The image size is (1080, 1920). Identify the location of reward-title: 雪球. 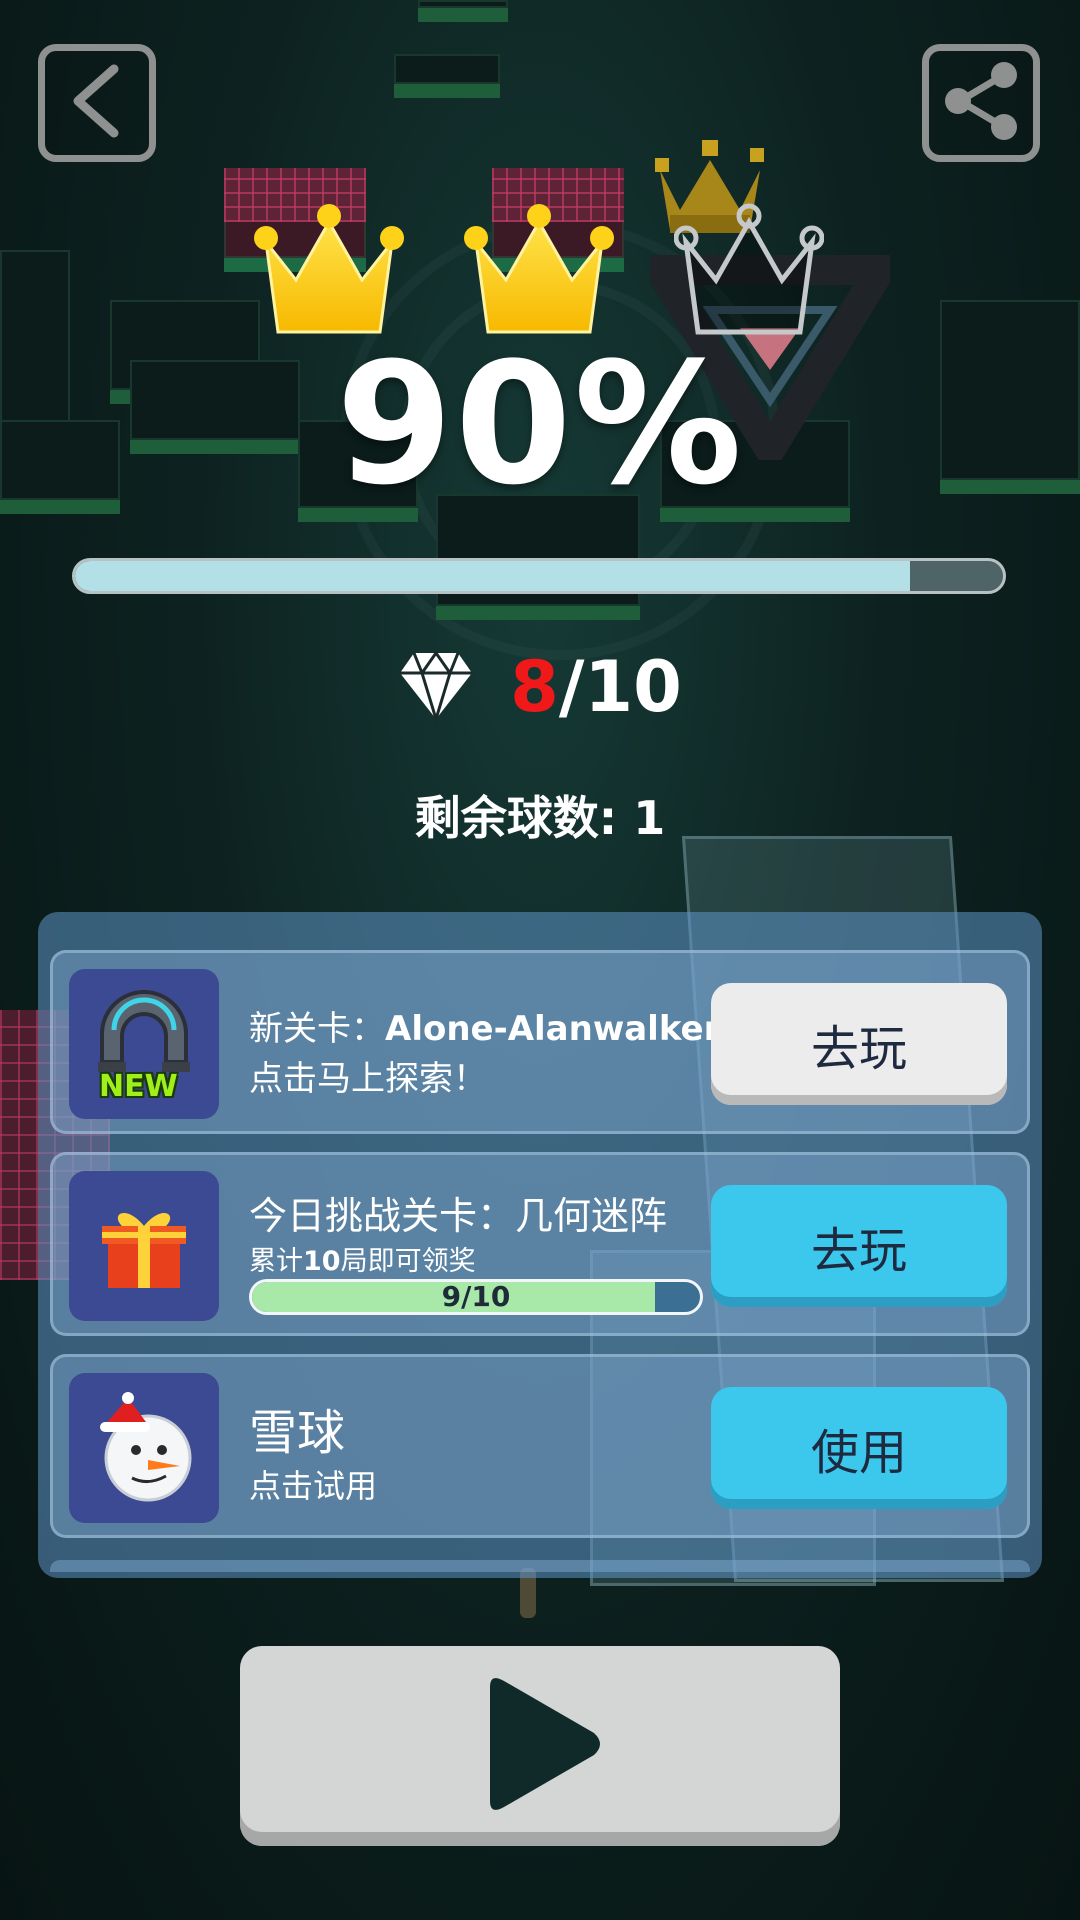
(297, 1433).